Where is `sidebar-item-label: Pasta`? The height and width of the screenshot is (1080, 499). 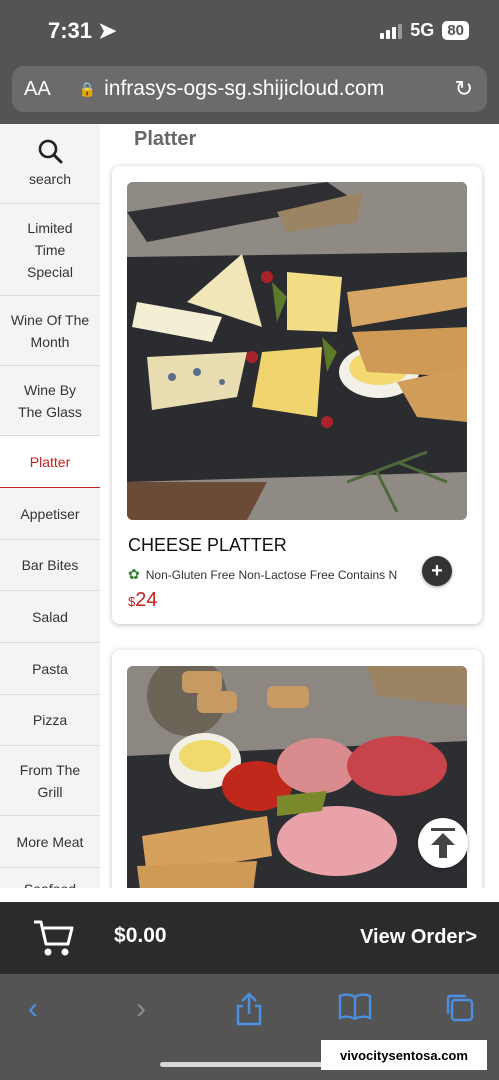 sidebar-item-label: Pasta is located at coordinates (50, 668).